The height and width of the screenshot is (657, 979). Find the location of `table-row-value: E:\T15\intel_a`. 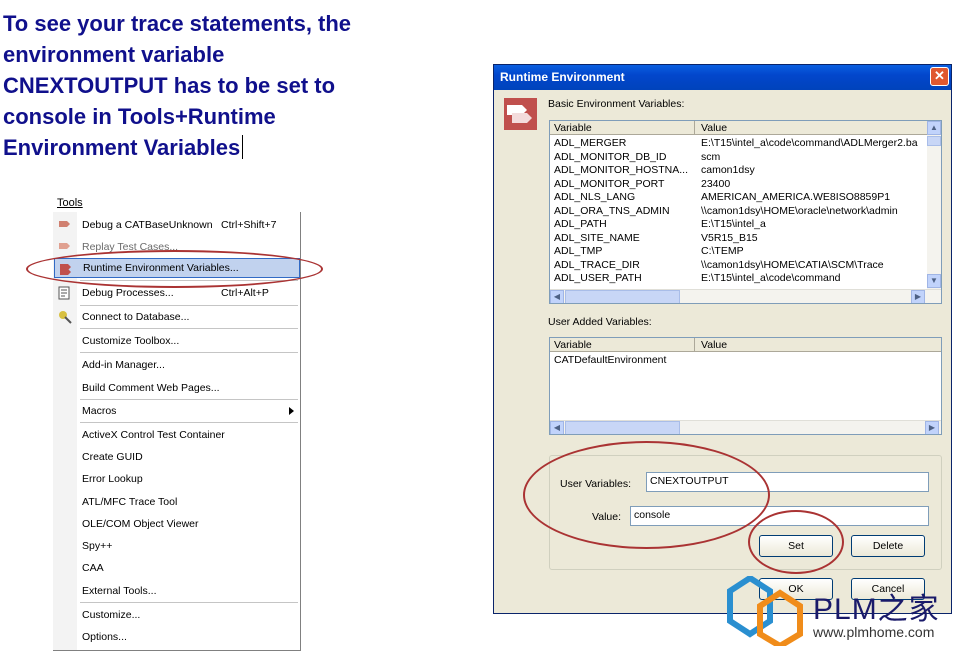

table-row-value: E:\T15\intel_a is located at coordinates (813, 224).